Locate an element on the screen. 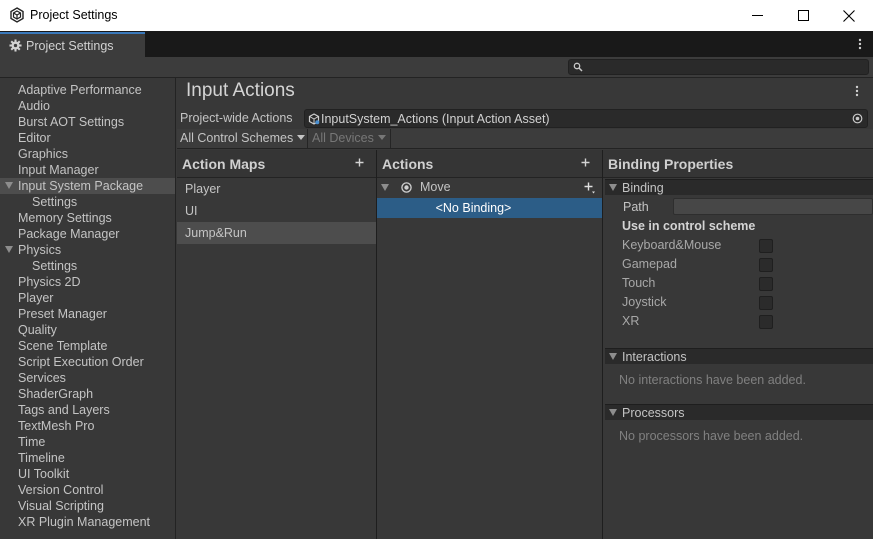 This screenshot has height=539, width=873. scheme-label: XR is located at coordinates (631, 321).